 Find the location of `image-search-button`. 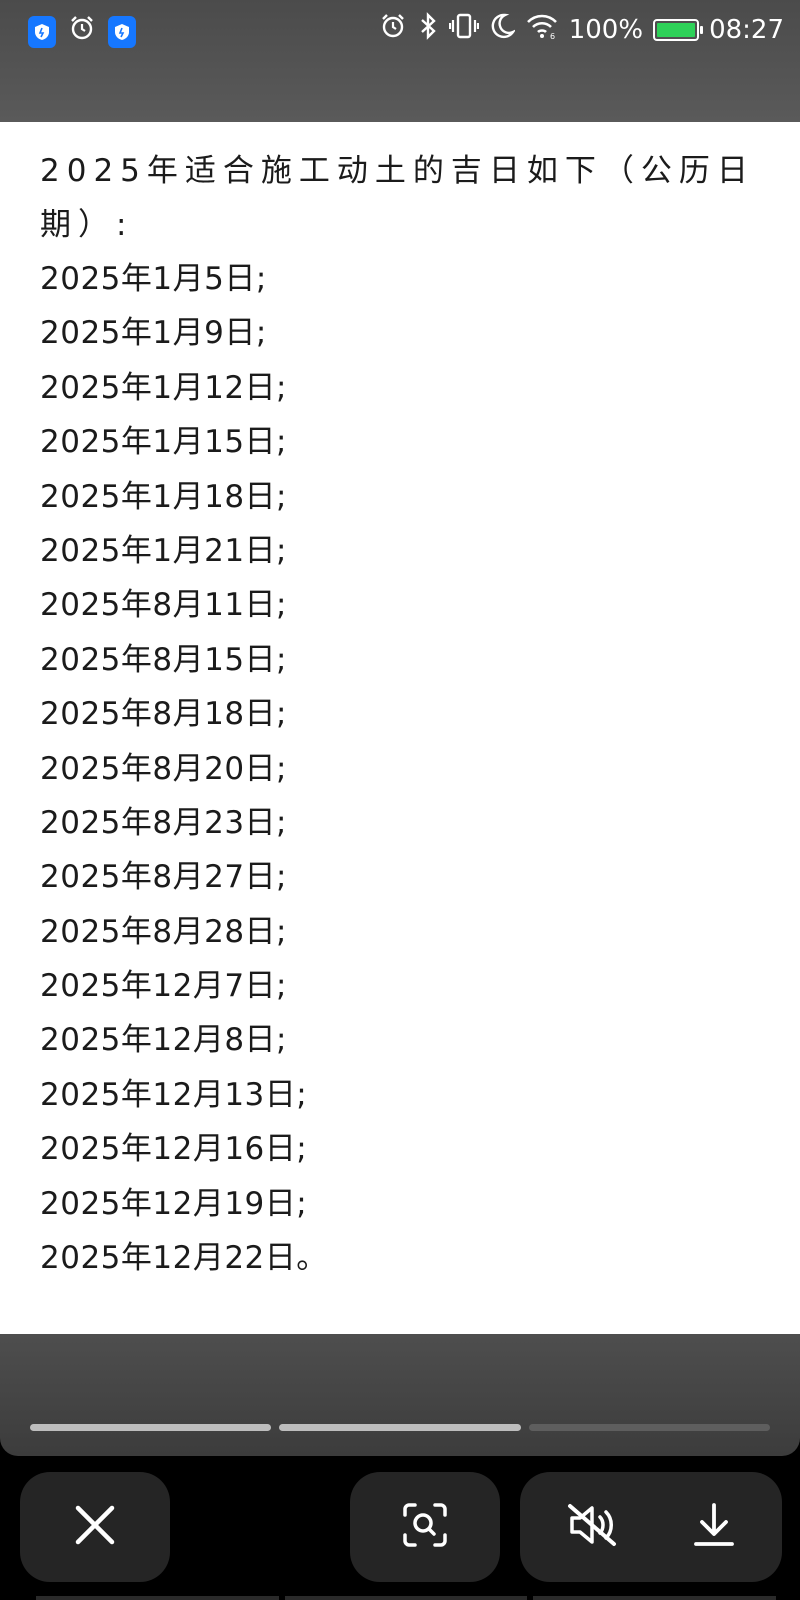

image-search-button is located at coordinates (425, 1527).